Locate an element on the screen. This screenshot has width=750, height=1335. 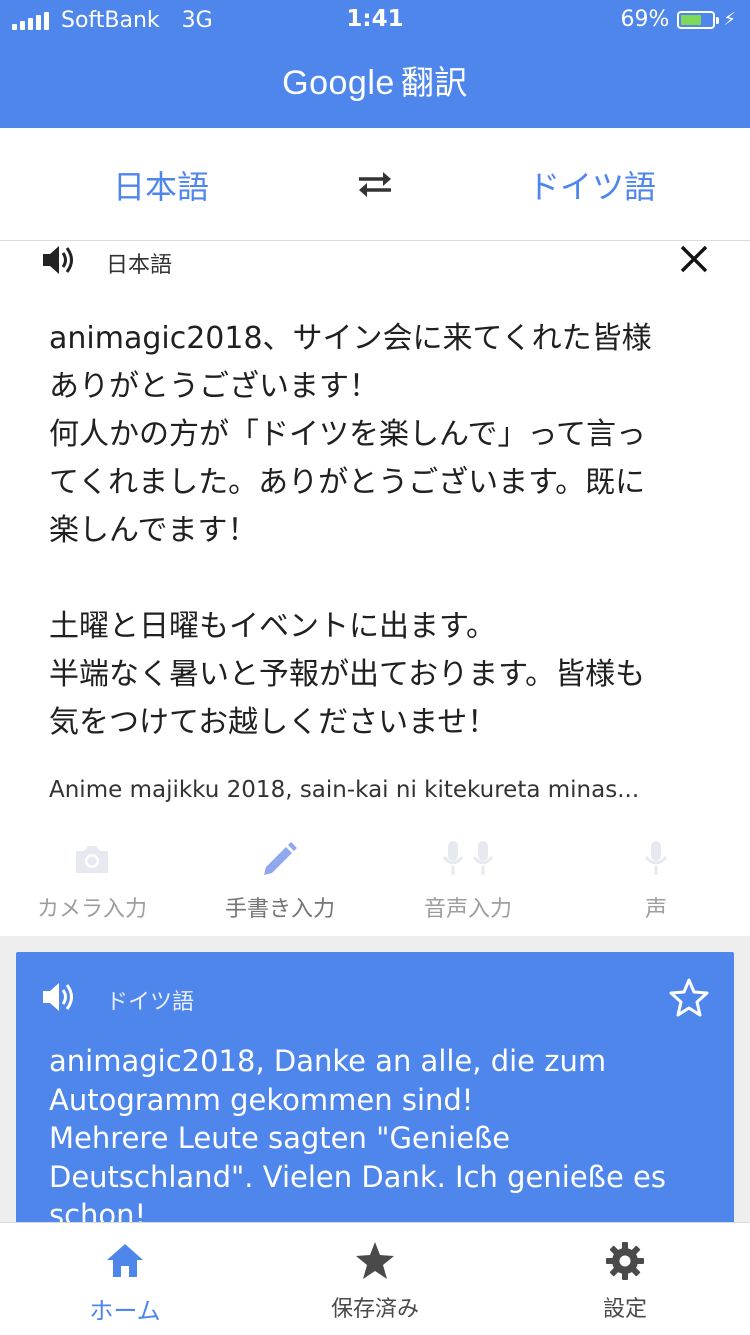
close-icon is located at coordinates (694, 259).